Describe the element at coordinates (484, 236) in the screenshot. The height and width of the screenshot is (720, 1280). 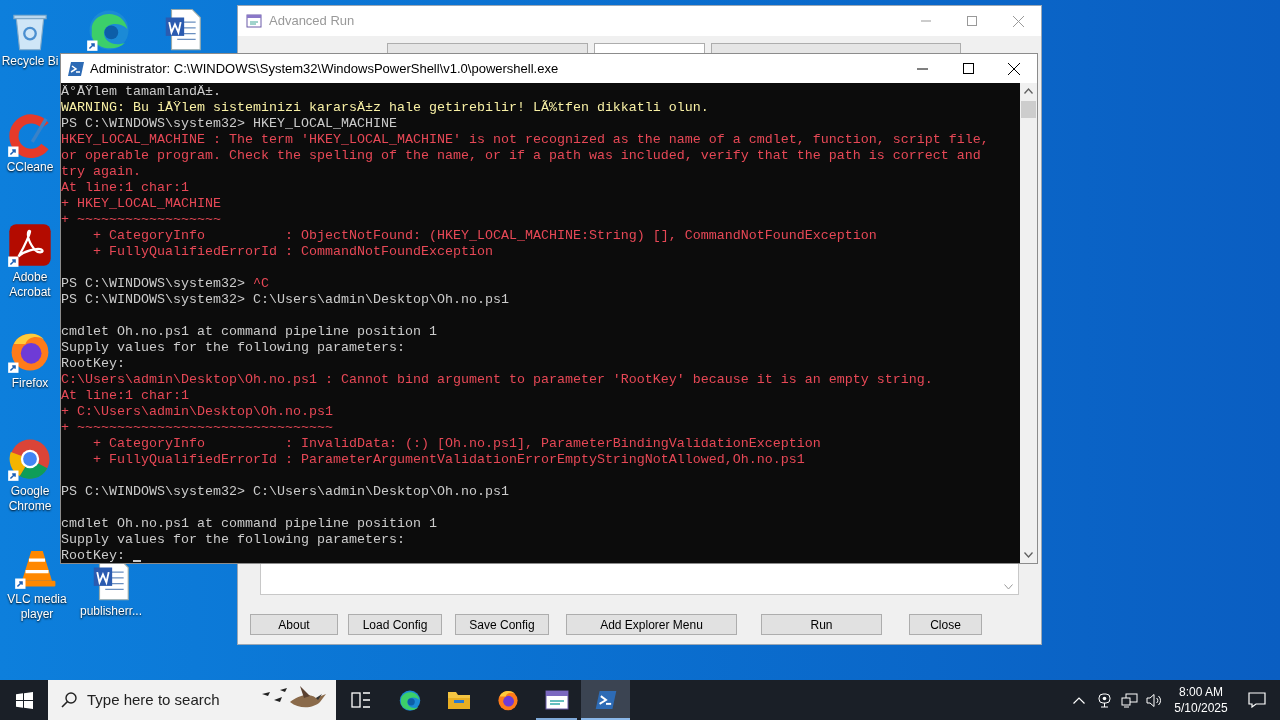
I see `console-text: + CategoryInfo : ObjectNotFound: (HKEY_LOCAL_MACHINE:String) [], CommandNotFoundException` at that location.